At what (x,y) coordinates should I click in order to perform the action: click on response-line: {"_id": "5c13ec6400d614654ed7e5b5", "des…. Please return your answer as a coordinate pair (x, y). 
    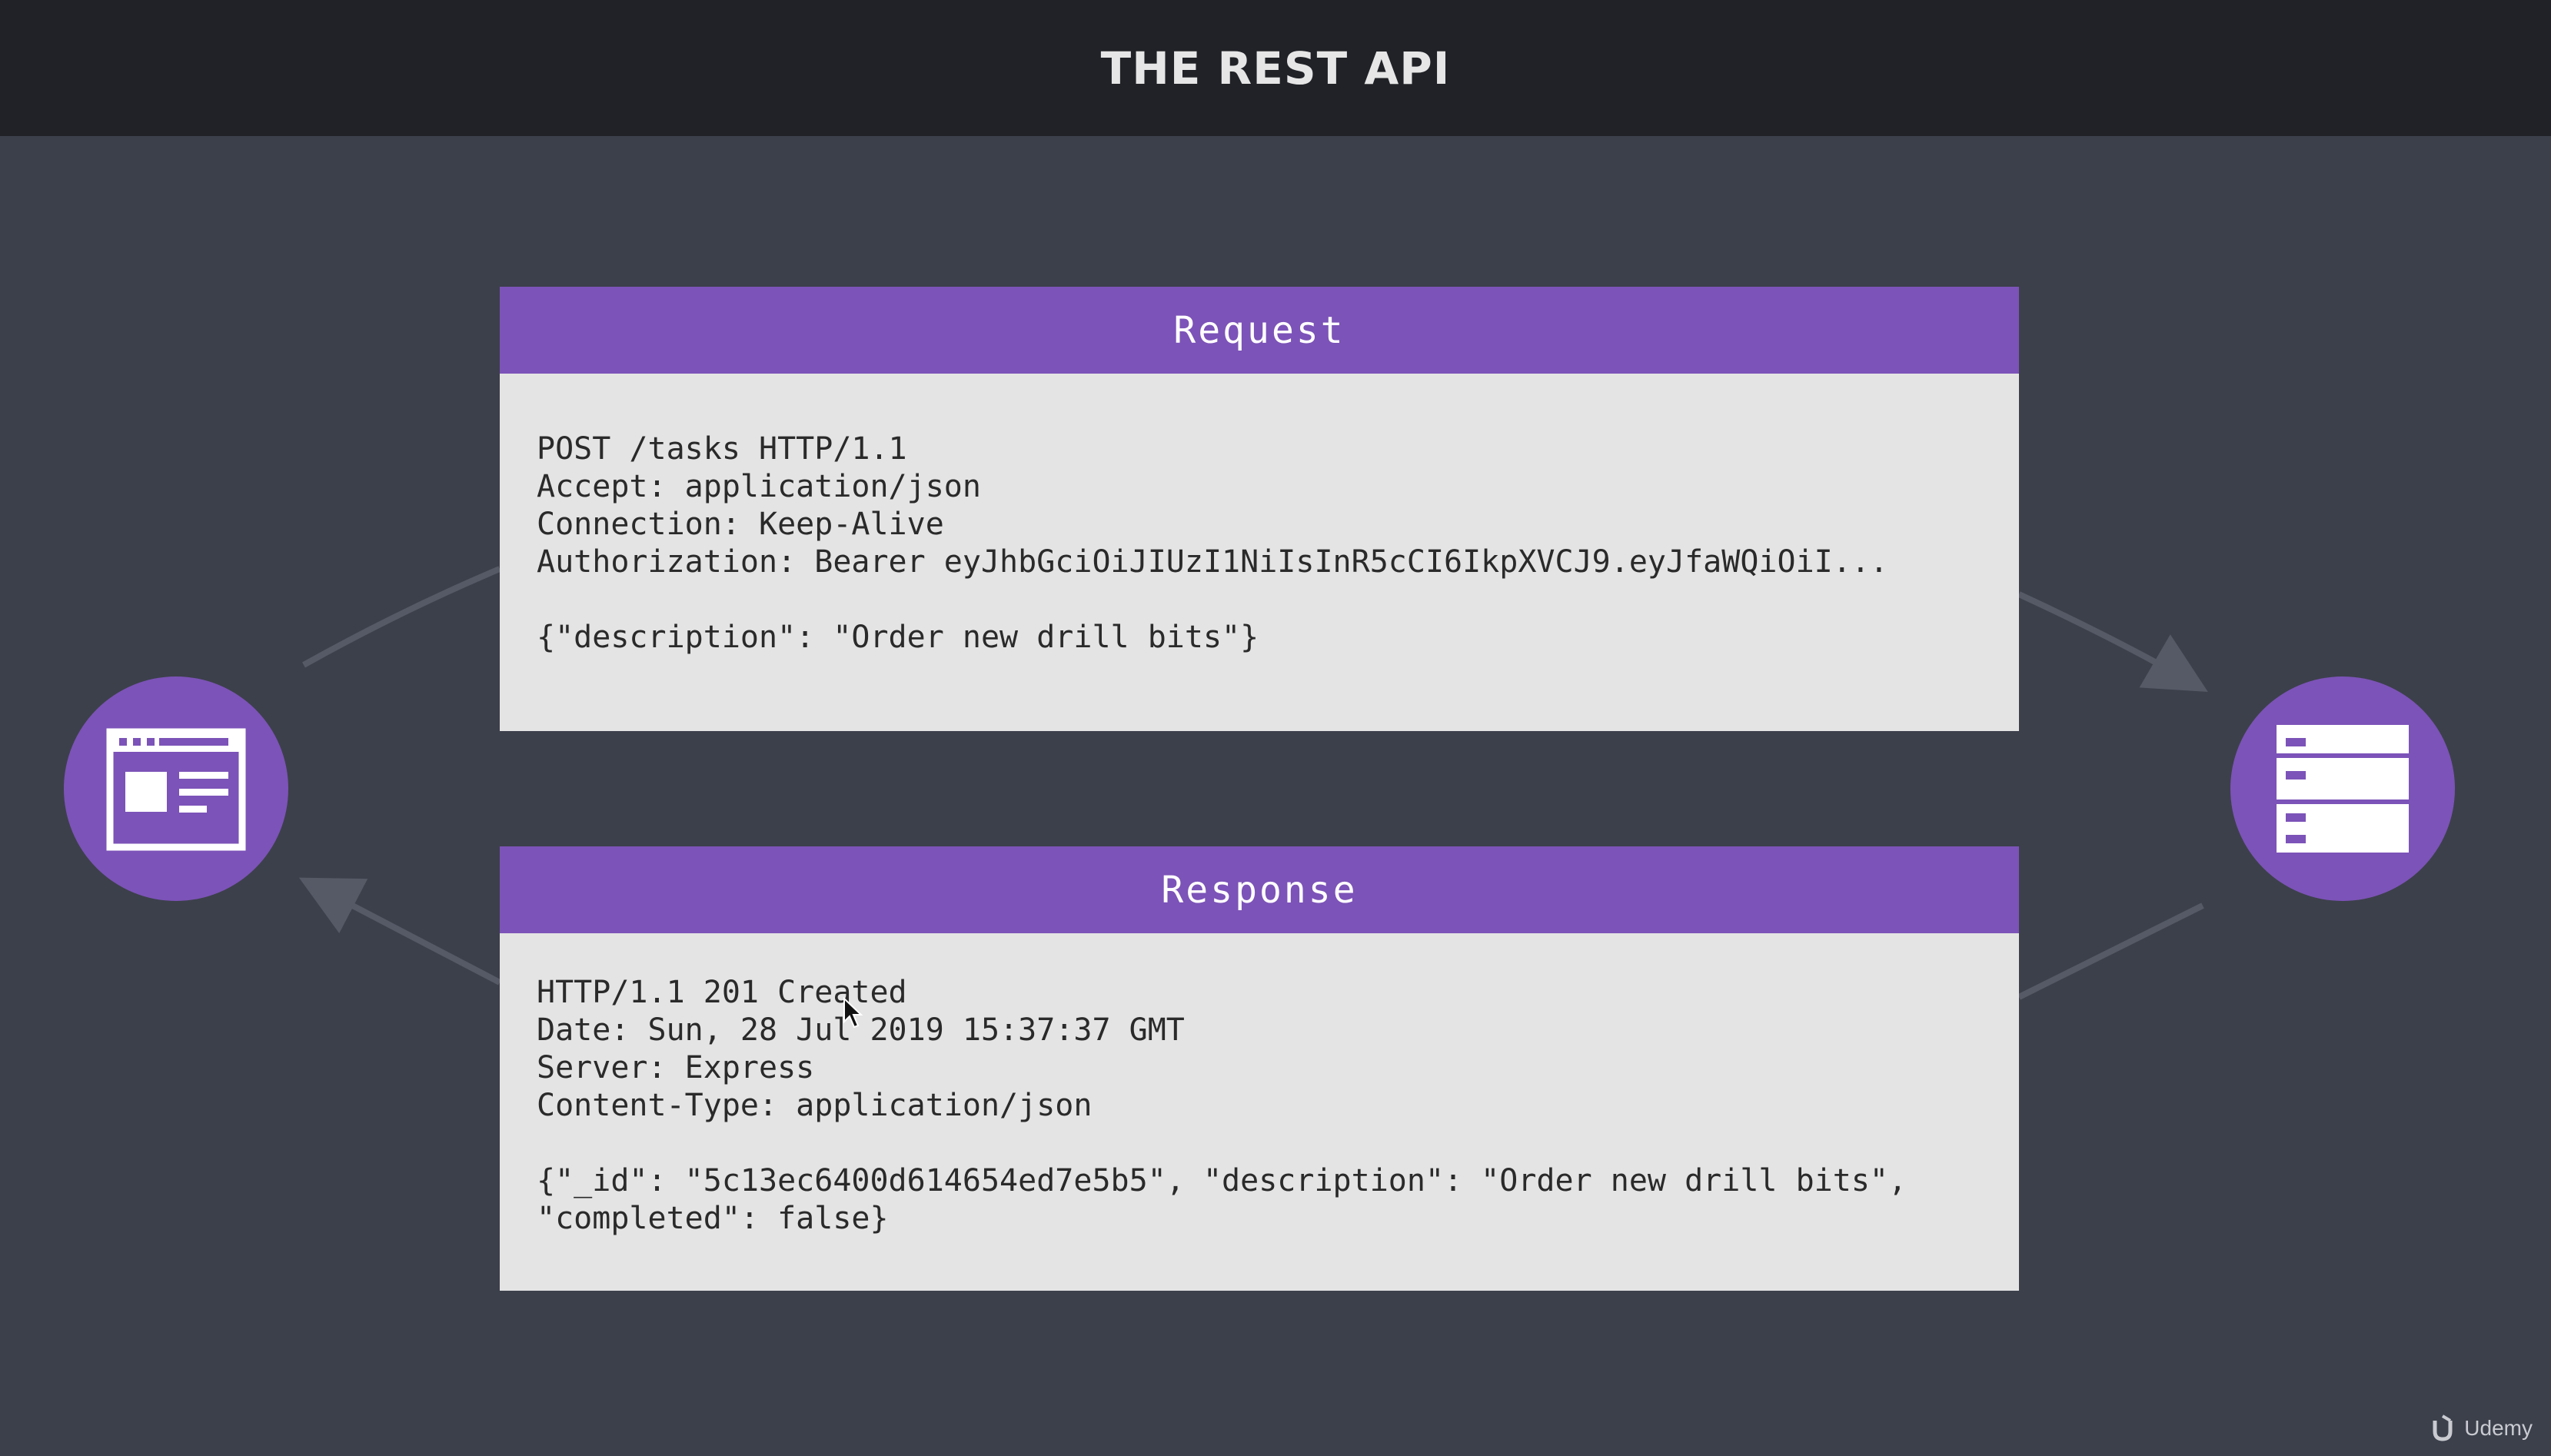
    Looking at the image, I should click on (1222, 1180).